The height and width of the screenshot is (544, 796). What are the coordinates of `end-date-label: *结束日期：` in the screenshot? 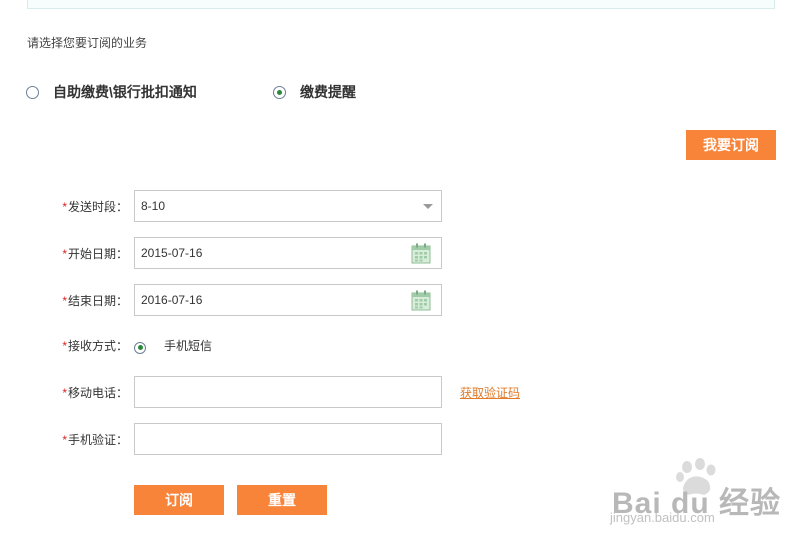 It's located at (95, 301).